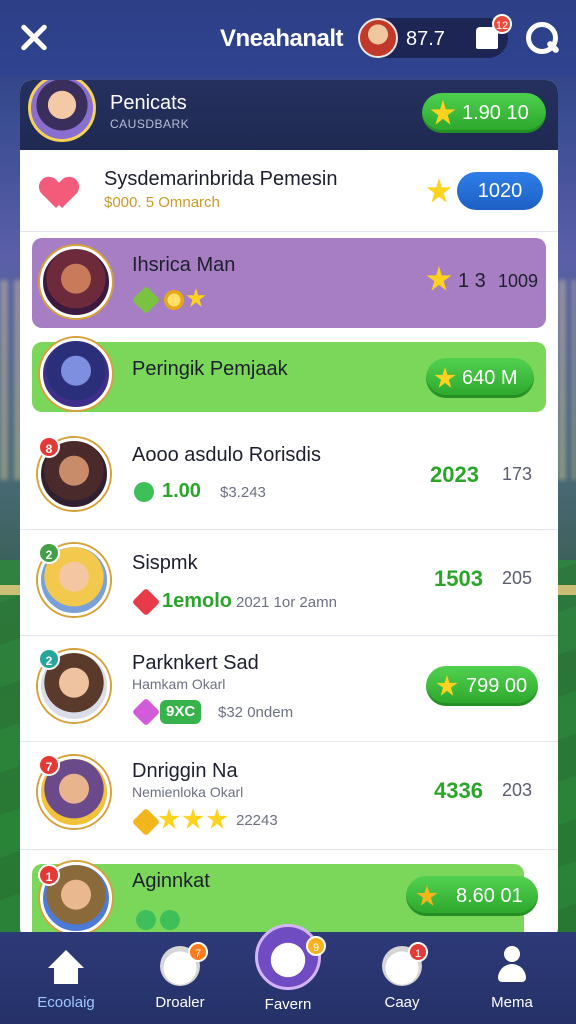 The width and height of the screenshot is (576, 1024). What do you see at coordinates (495, 113) in the screenshot?
I see `header-score-value: 1.90 10` at bounding box center [495, 113].